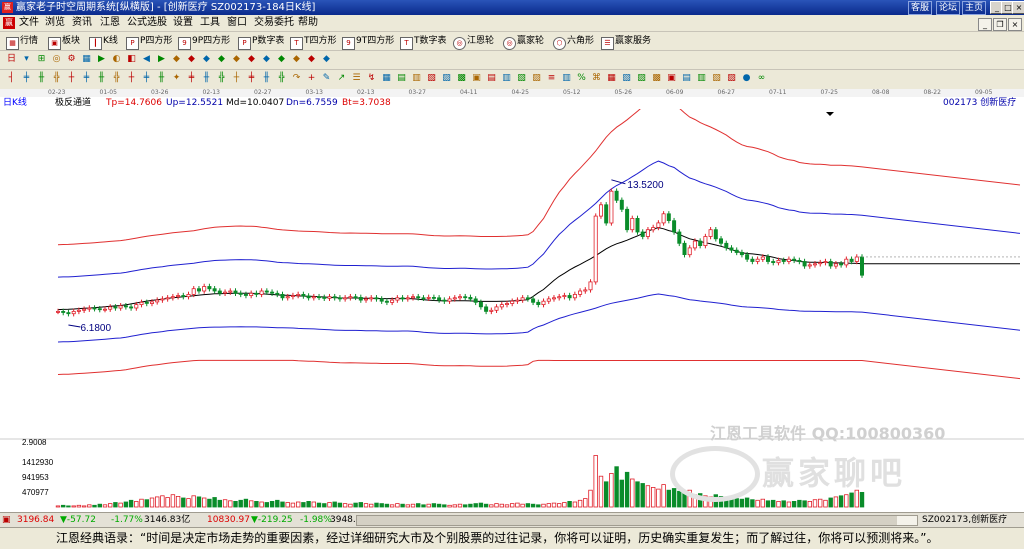  Describe the element at coordinates (26, 59) in the screenshot. I see `tb2-tool-1-icon: ▾` at that location.